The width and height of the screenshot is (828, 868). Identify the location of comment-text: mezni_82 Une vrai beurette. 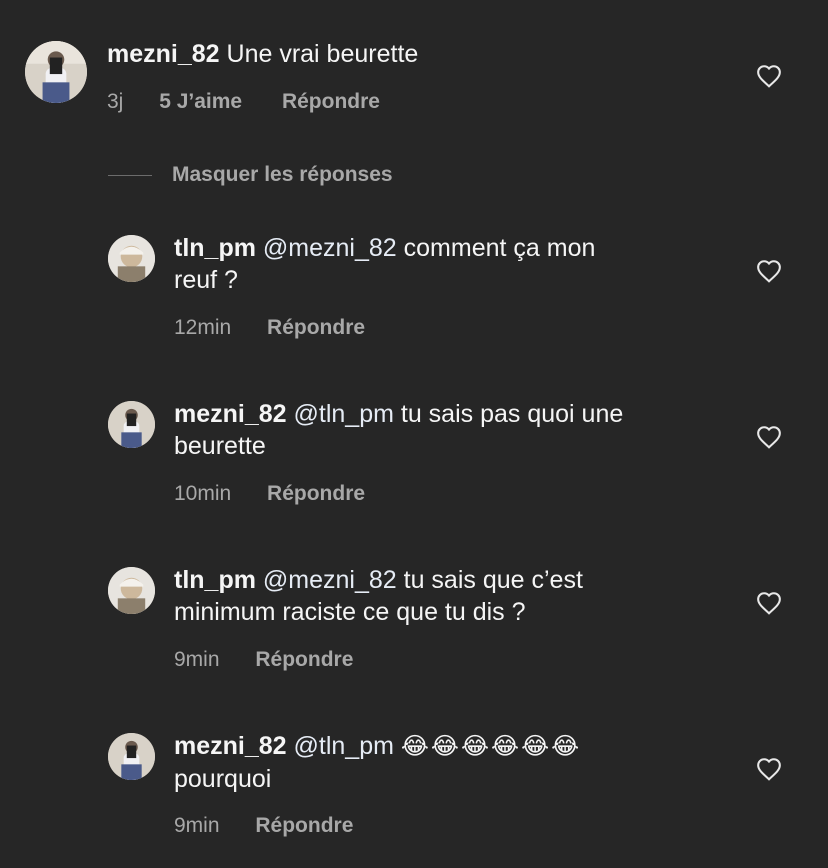
(387, 54).